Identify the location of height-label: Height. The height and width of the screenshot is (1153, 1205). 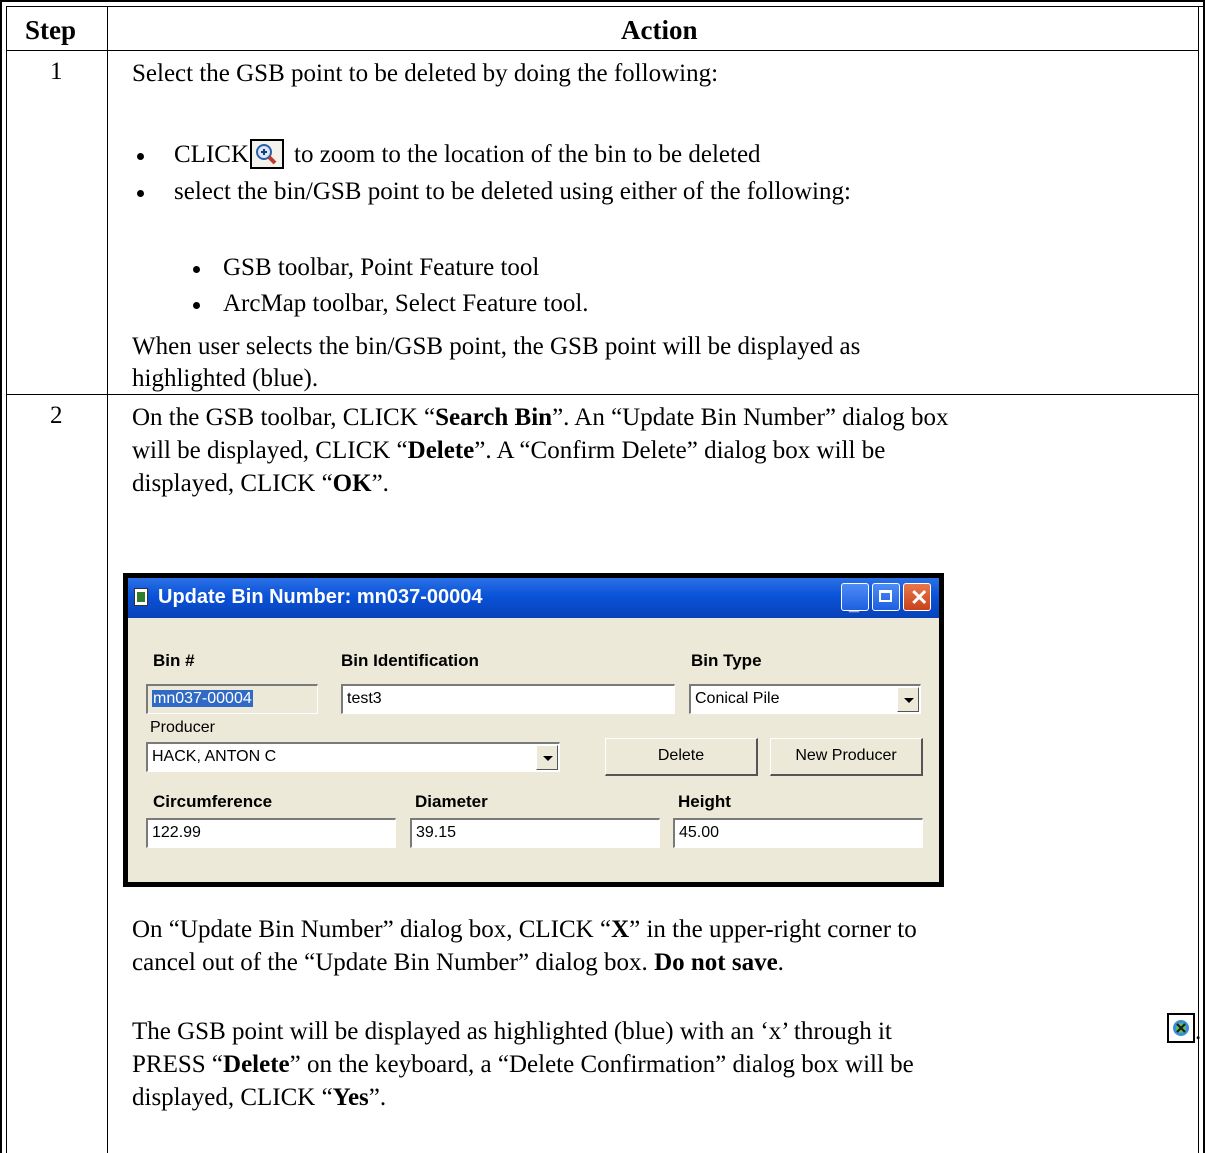
(704, 801).